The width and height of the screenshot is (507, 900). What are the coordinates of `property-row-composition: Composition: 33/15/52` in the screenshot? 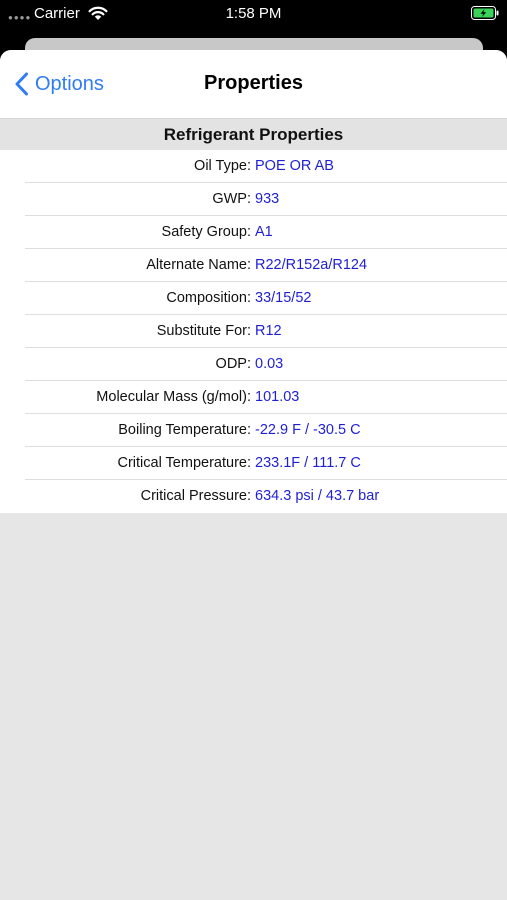 It's located at (253, 298).